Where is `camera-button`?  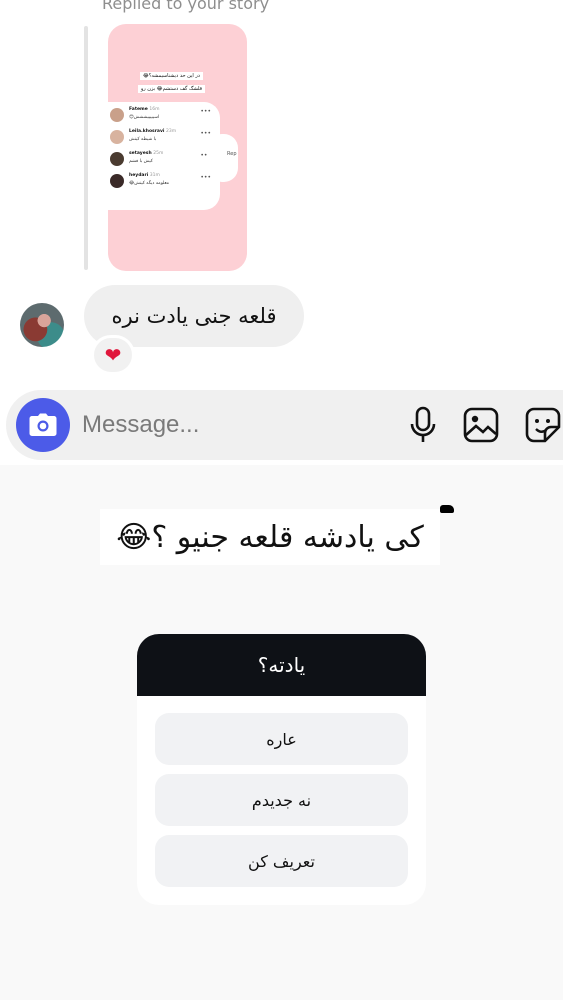 camera-button is located at coordinates (43, 425).